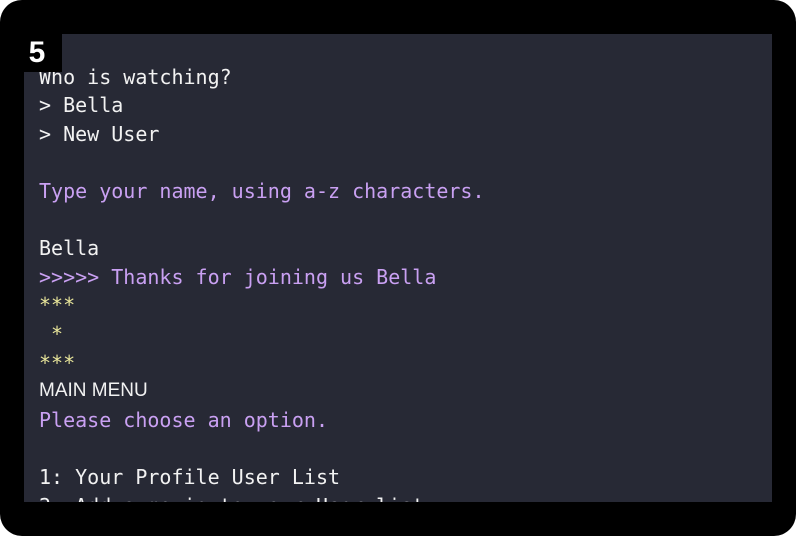 The height and width of the screenshot is (536, 796). Describe the element at coordinates (183, 419) in the screenshot. I see `choose-option-prompt: Please choose an option.` at that location.